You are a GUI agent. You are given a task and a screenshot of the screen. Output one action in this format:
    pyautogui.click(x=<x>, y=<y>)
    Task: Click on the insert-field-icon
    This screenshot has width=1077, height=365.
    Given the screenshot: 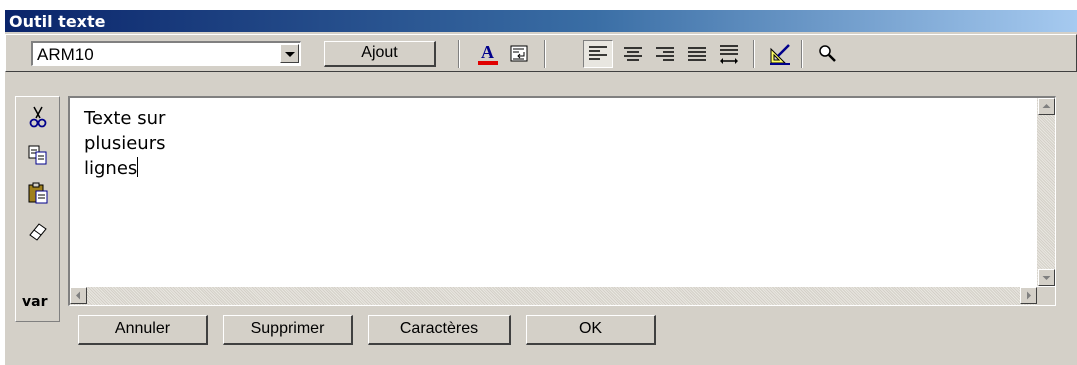 What is the action you would take?
    pyautogui.click(x=520, y=54)
    